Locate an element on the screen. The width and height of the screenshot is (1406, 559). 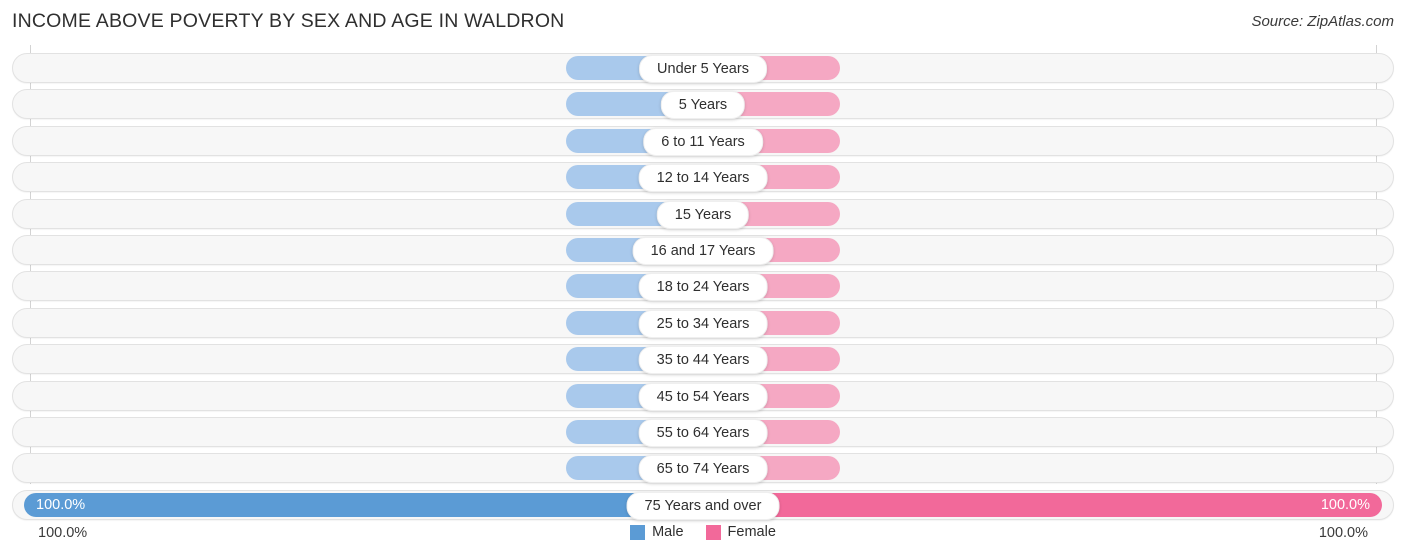
legend-item-female: Female is located at coordinates (740, 532).